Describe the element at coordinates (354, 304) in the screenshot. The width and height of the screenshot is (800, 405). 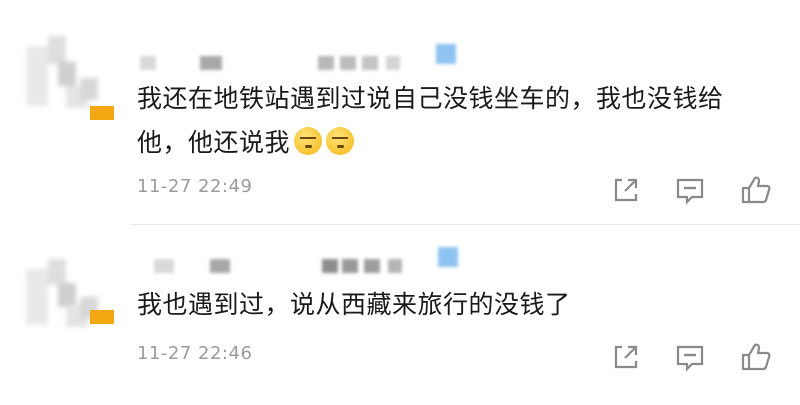
I see `comment-text: 我也遇到过，说从西藏来旅行的没钱了` at that location.